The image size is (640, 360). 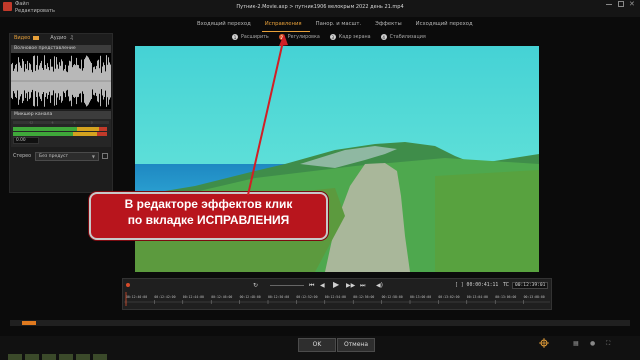 I want to click on play-icon: ▶, so click(x=336, y=284).